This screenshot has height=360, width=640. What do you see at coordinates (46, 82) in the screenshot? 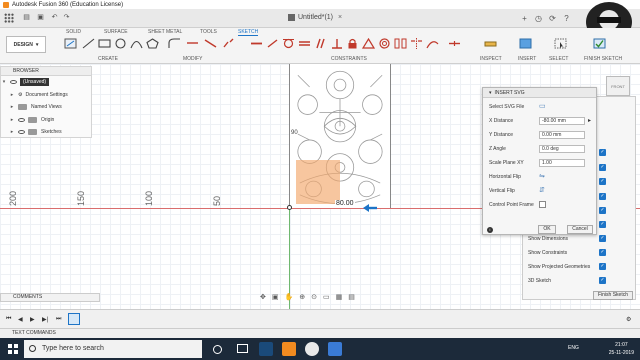
I see `browser-item-root: ▾ (Unsaved)` at bounding box center [46, 82].